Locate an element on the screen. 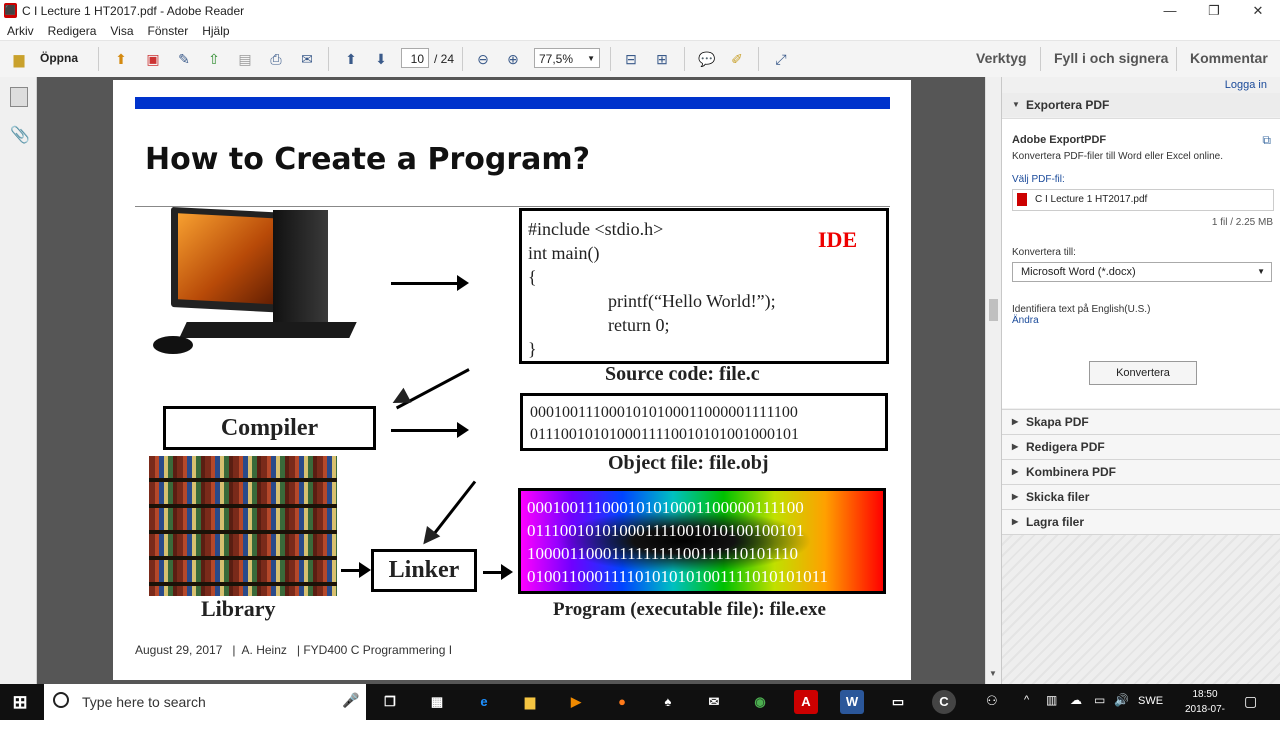  zoom-in-icon: ⊕ is located at coordinates (513, 59).